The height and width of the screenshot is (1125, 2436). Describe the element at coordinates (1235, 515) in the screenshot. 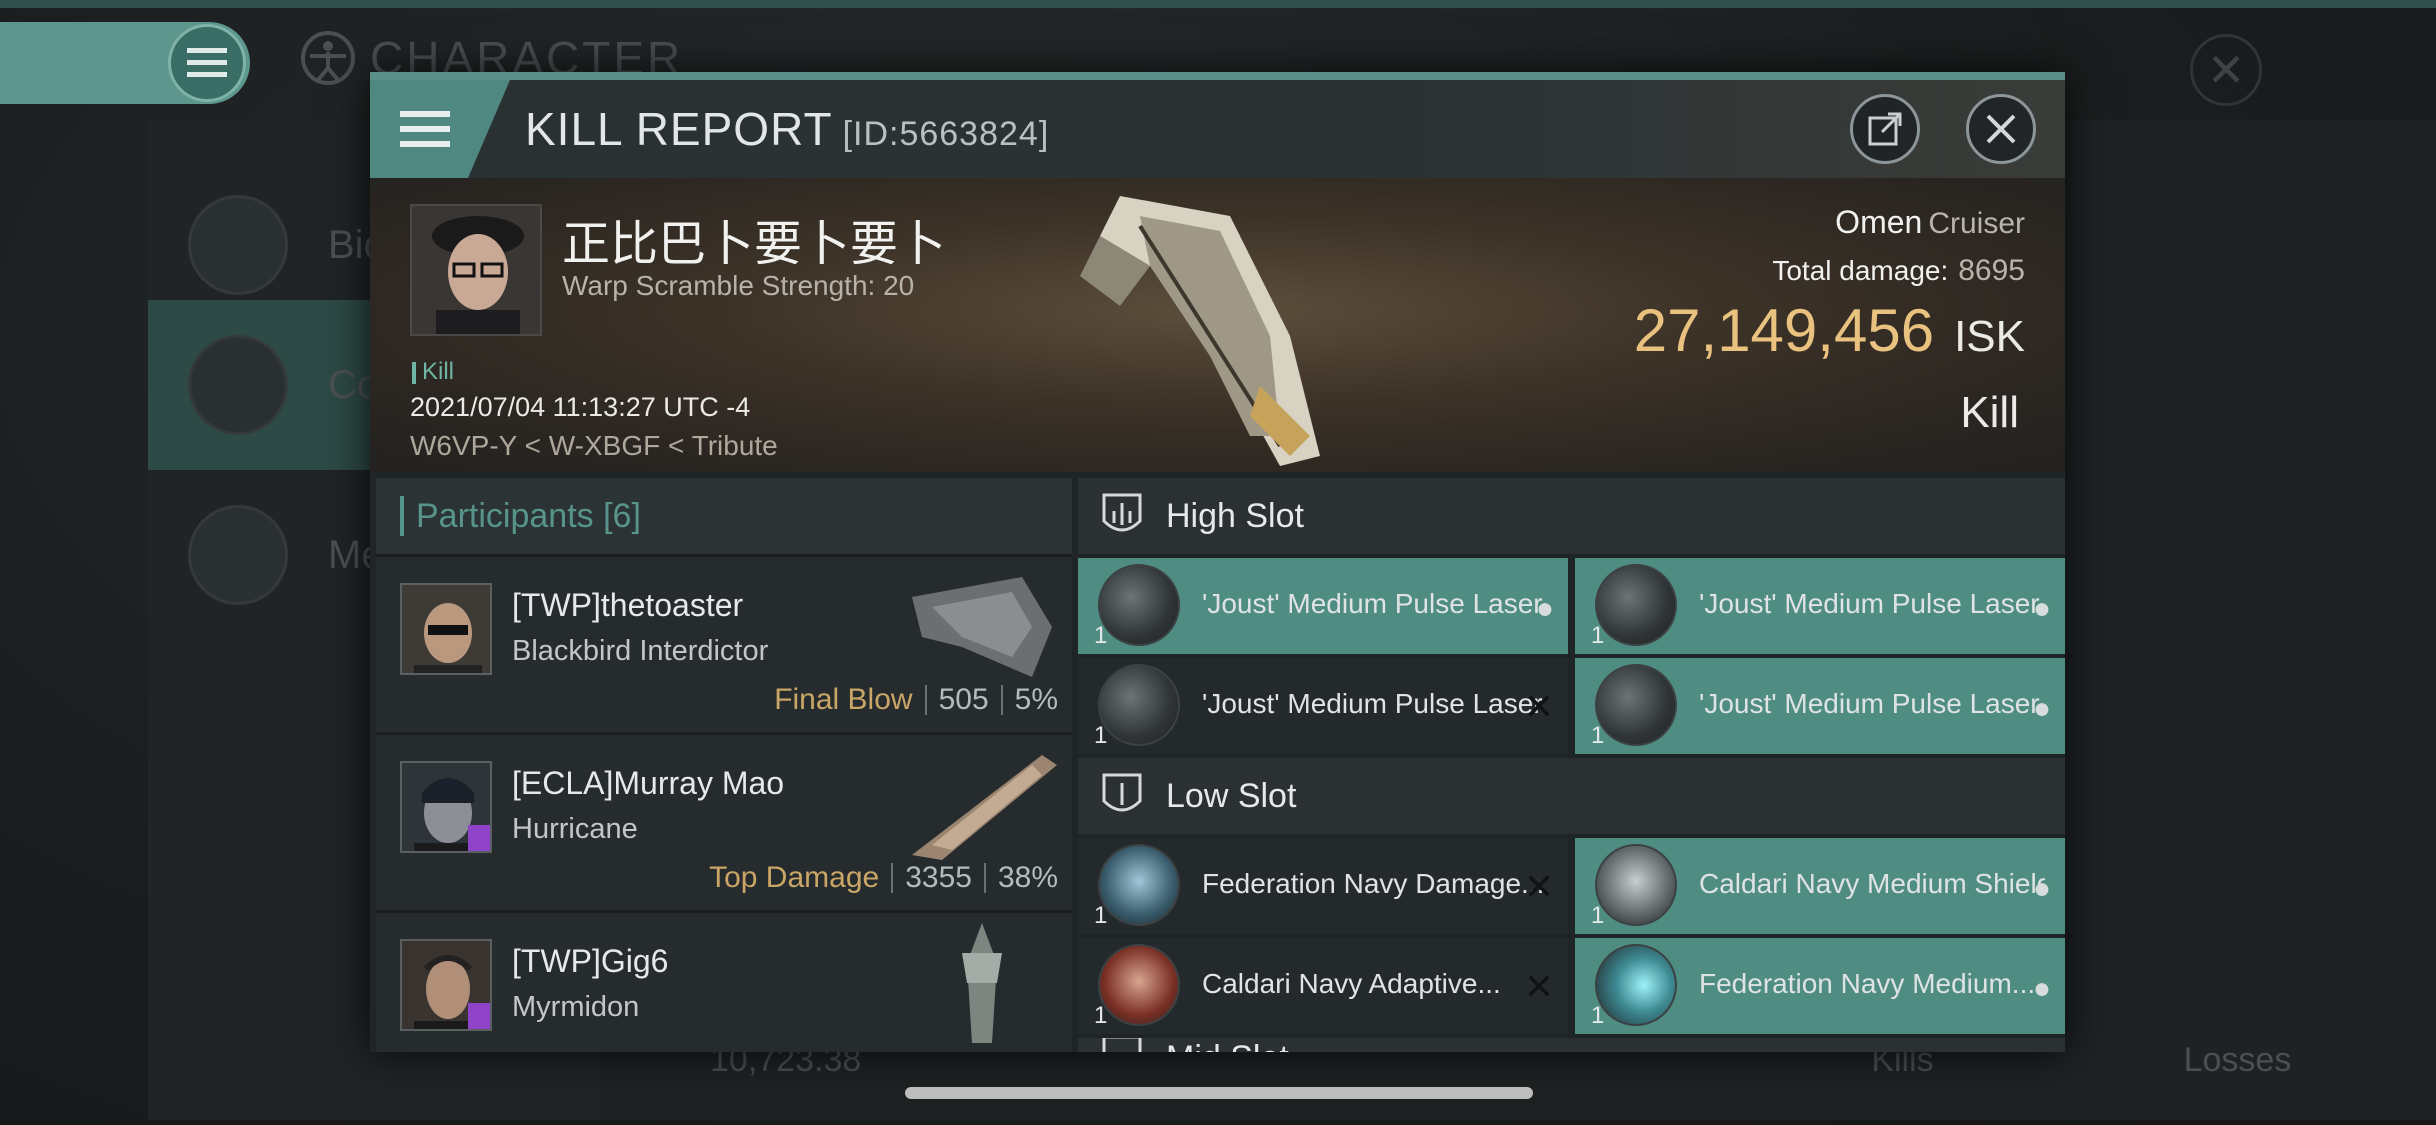

I see `high-slot-label: High Slot` at that location.